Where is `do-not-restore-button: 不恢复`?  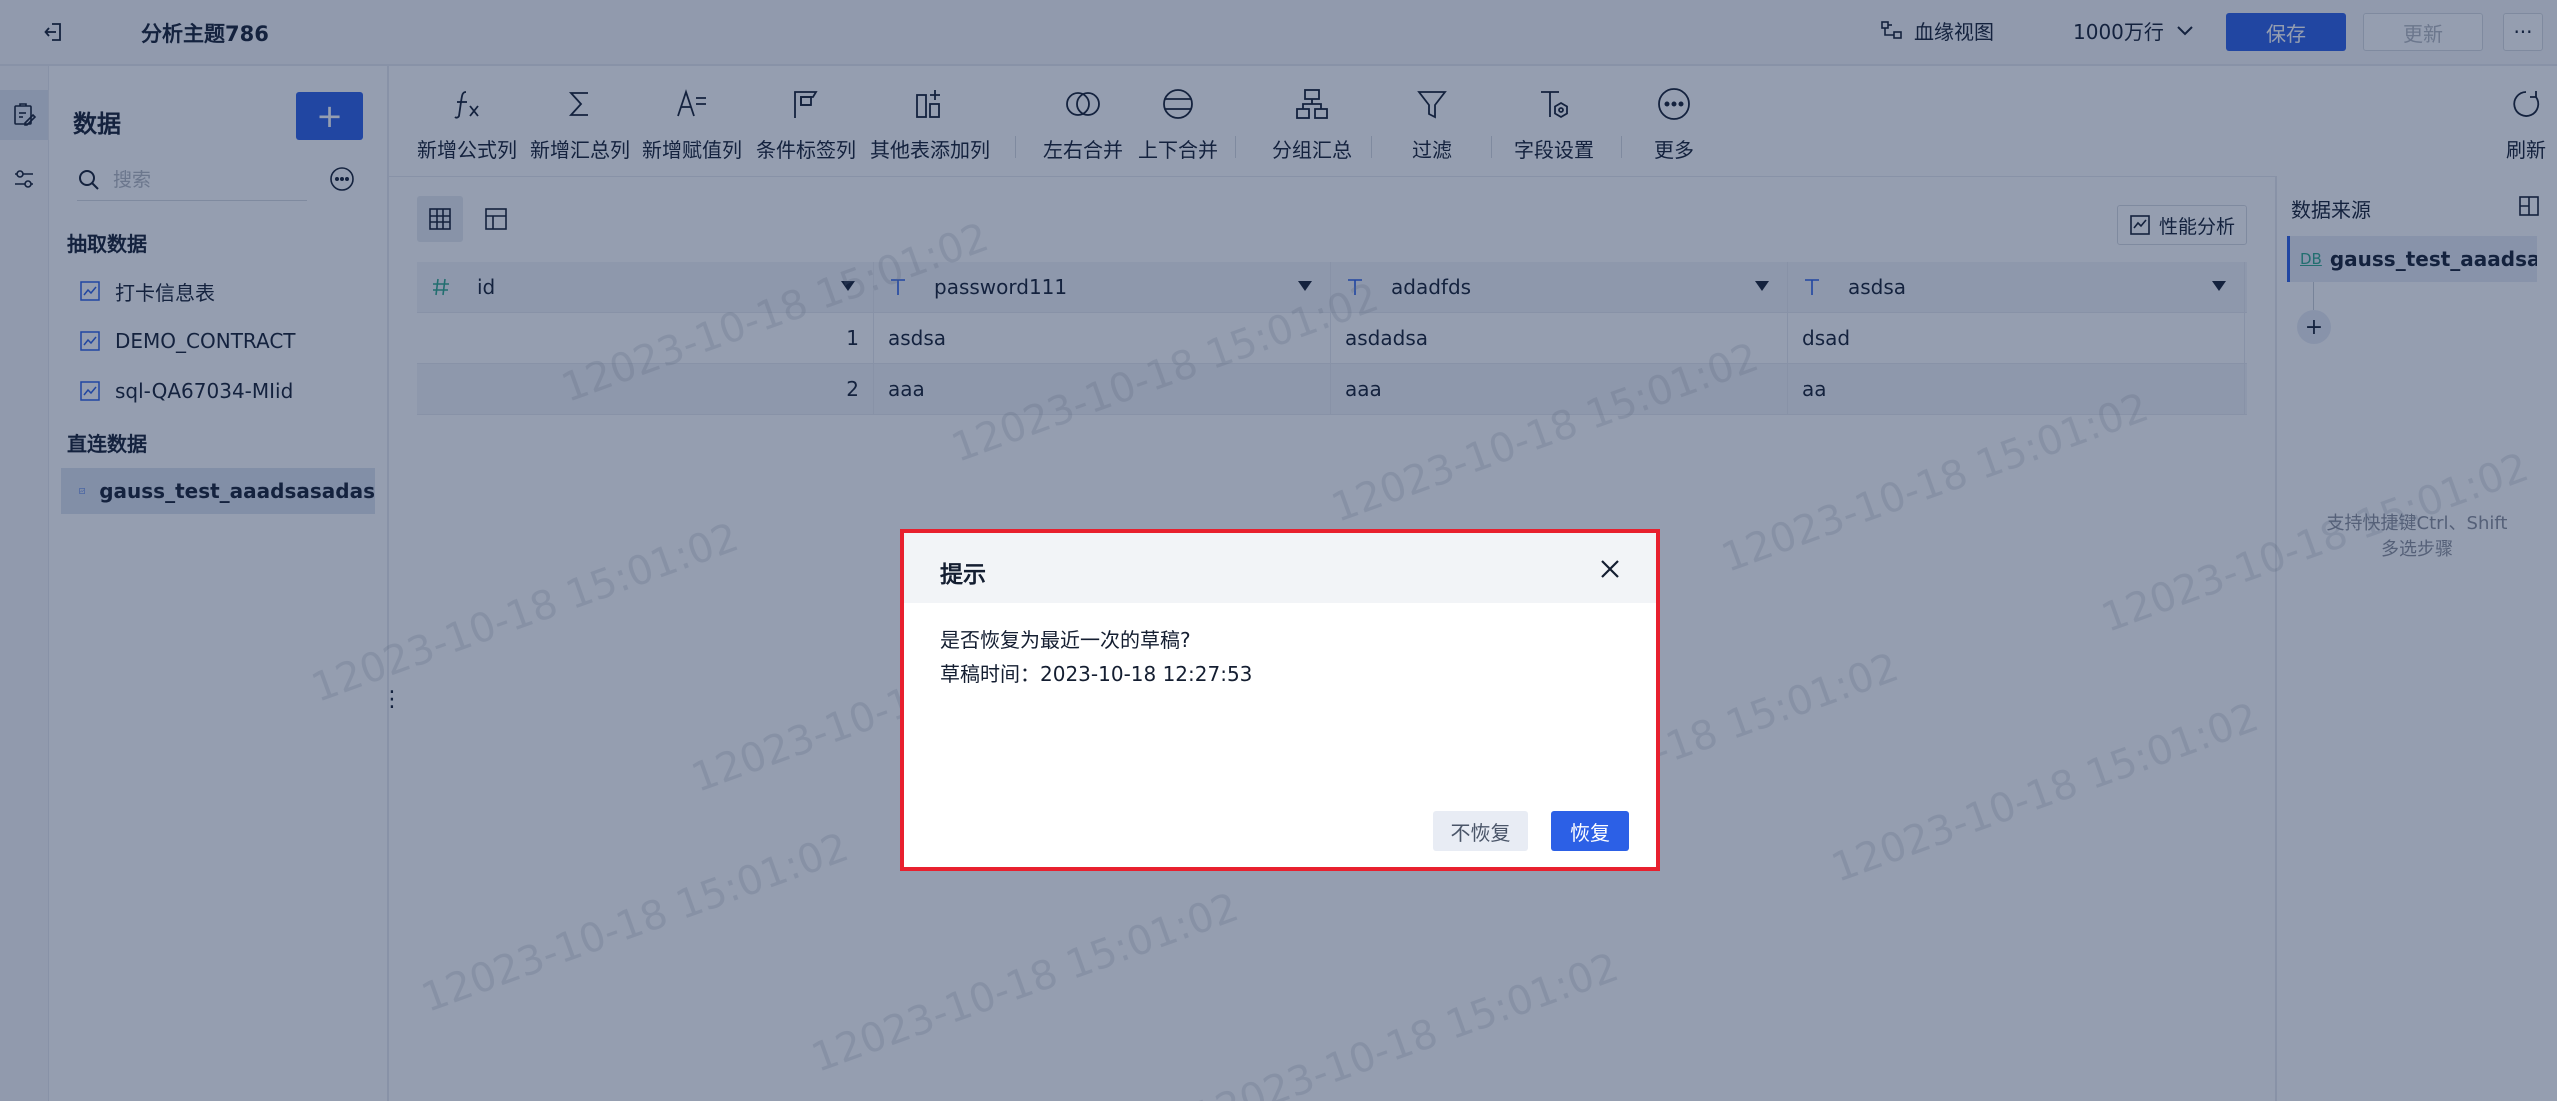
do-not-restore-button: 不恢复 is located at coordinates (1480, 831).